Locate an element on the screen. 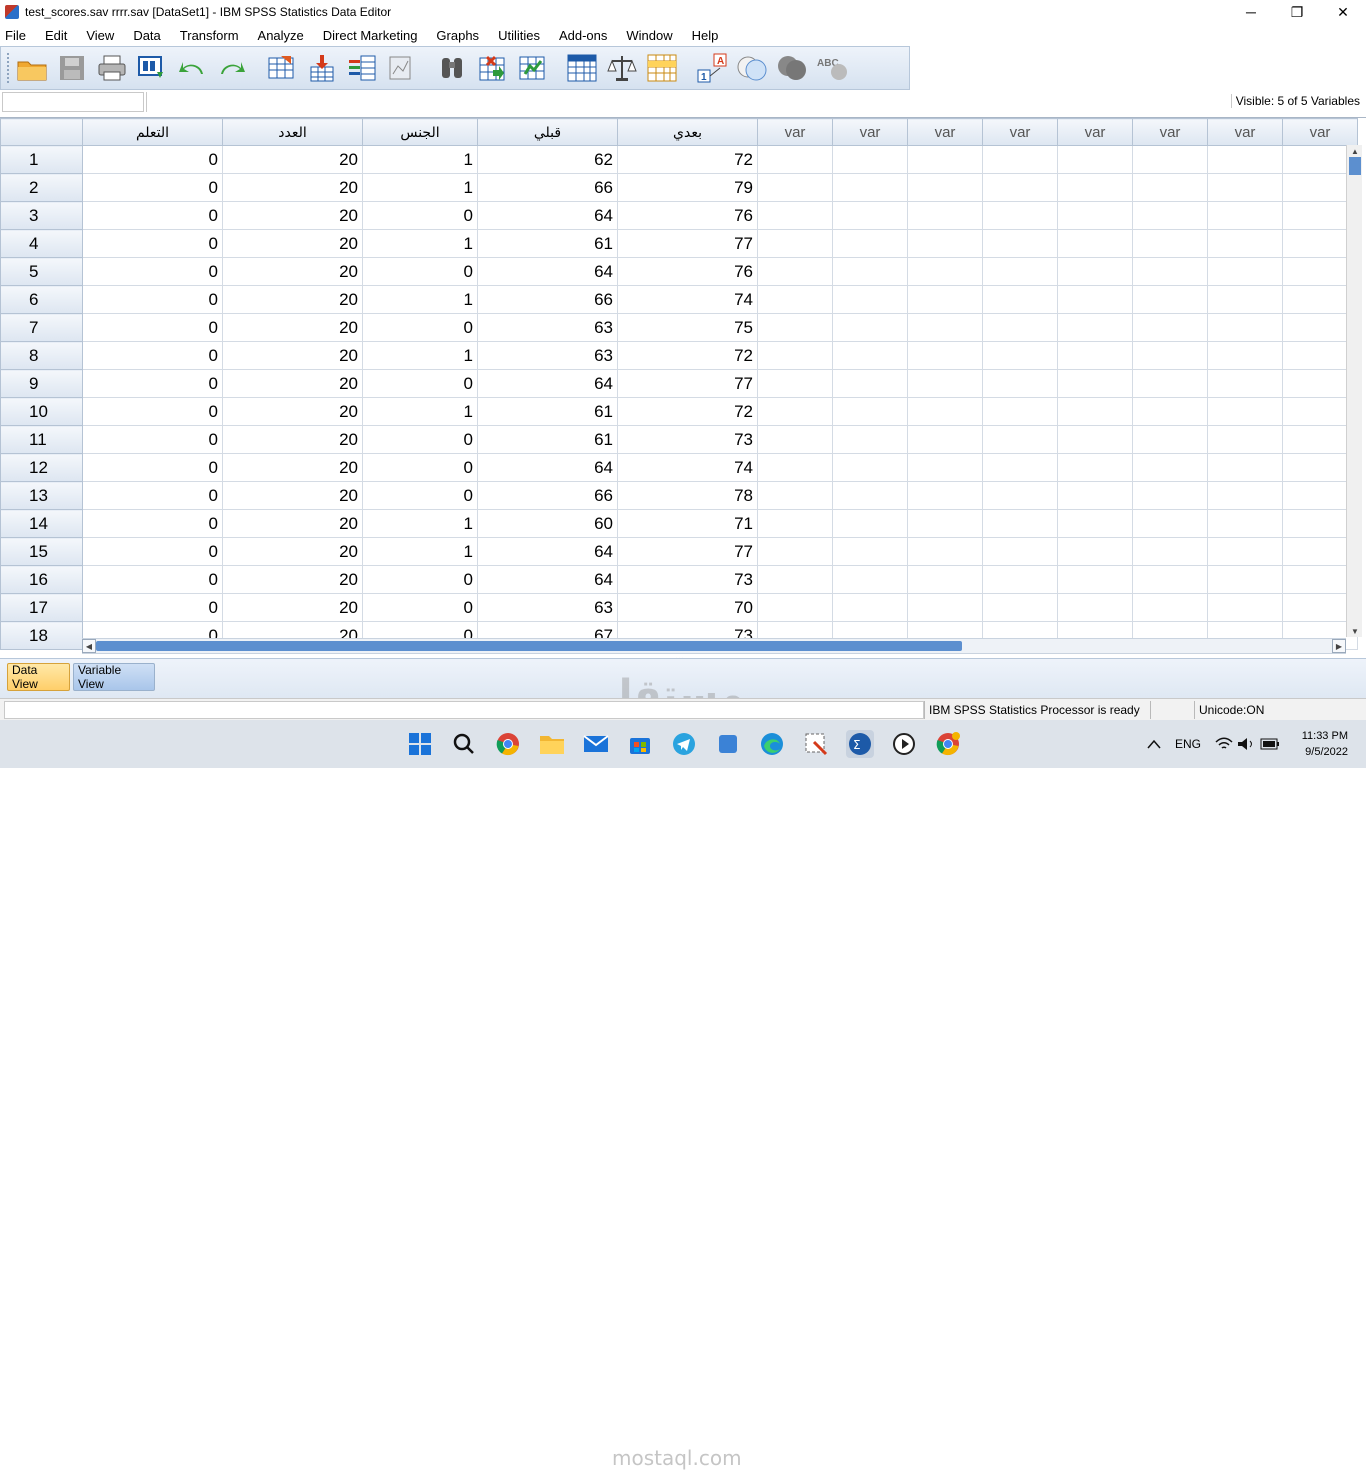 Image resolution: width=1366 pixels, height=1470 pixels. column-header-qabli: قبلي is located at coordinates (547, 132).